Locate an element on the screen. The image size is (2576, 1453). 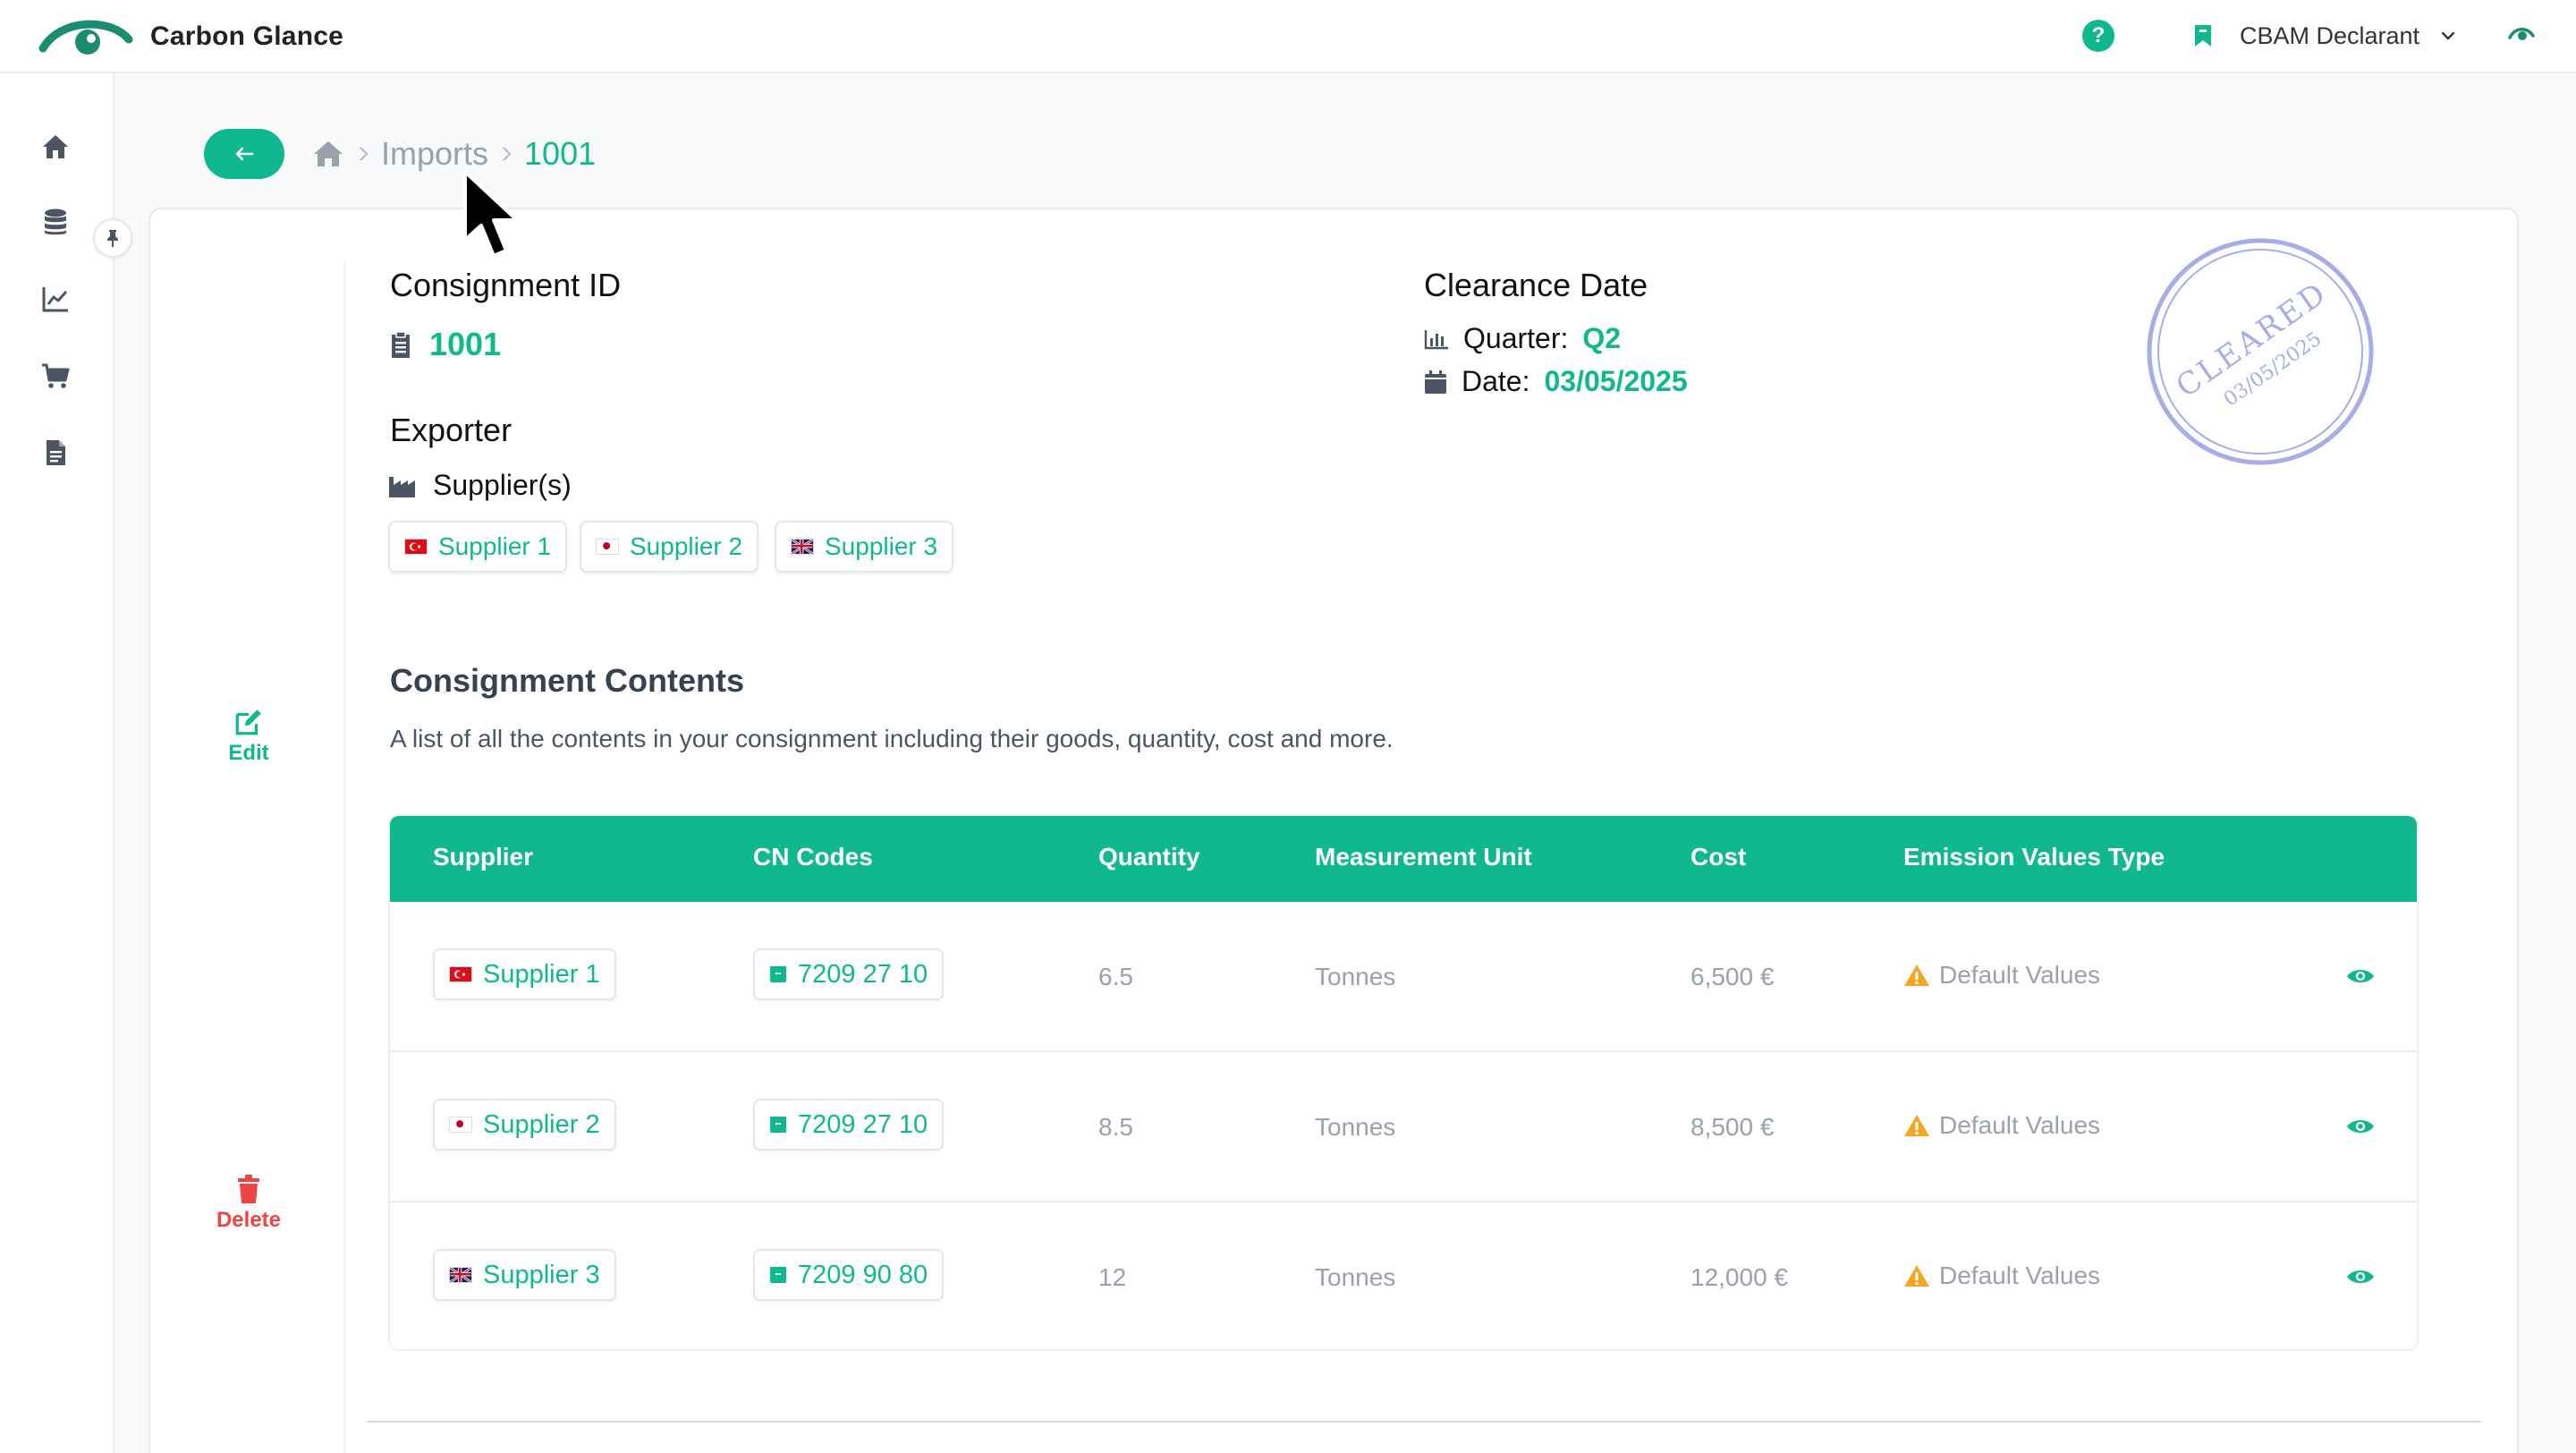
cart-icon is located at coordinates (56, 375).